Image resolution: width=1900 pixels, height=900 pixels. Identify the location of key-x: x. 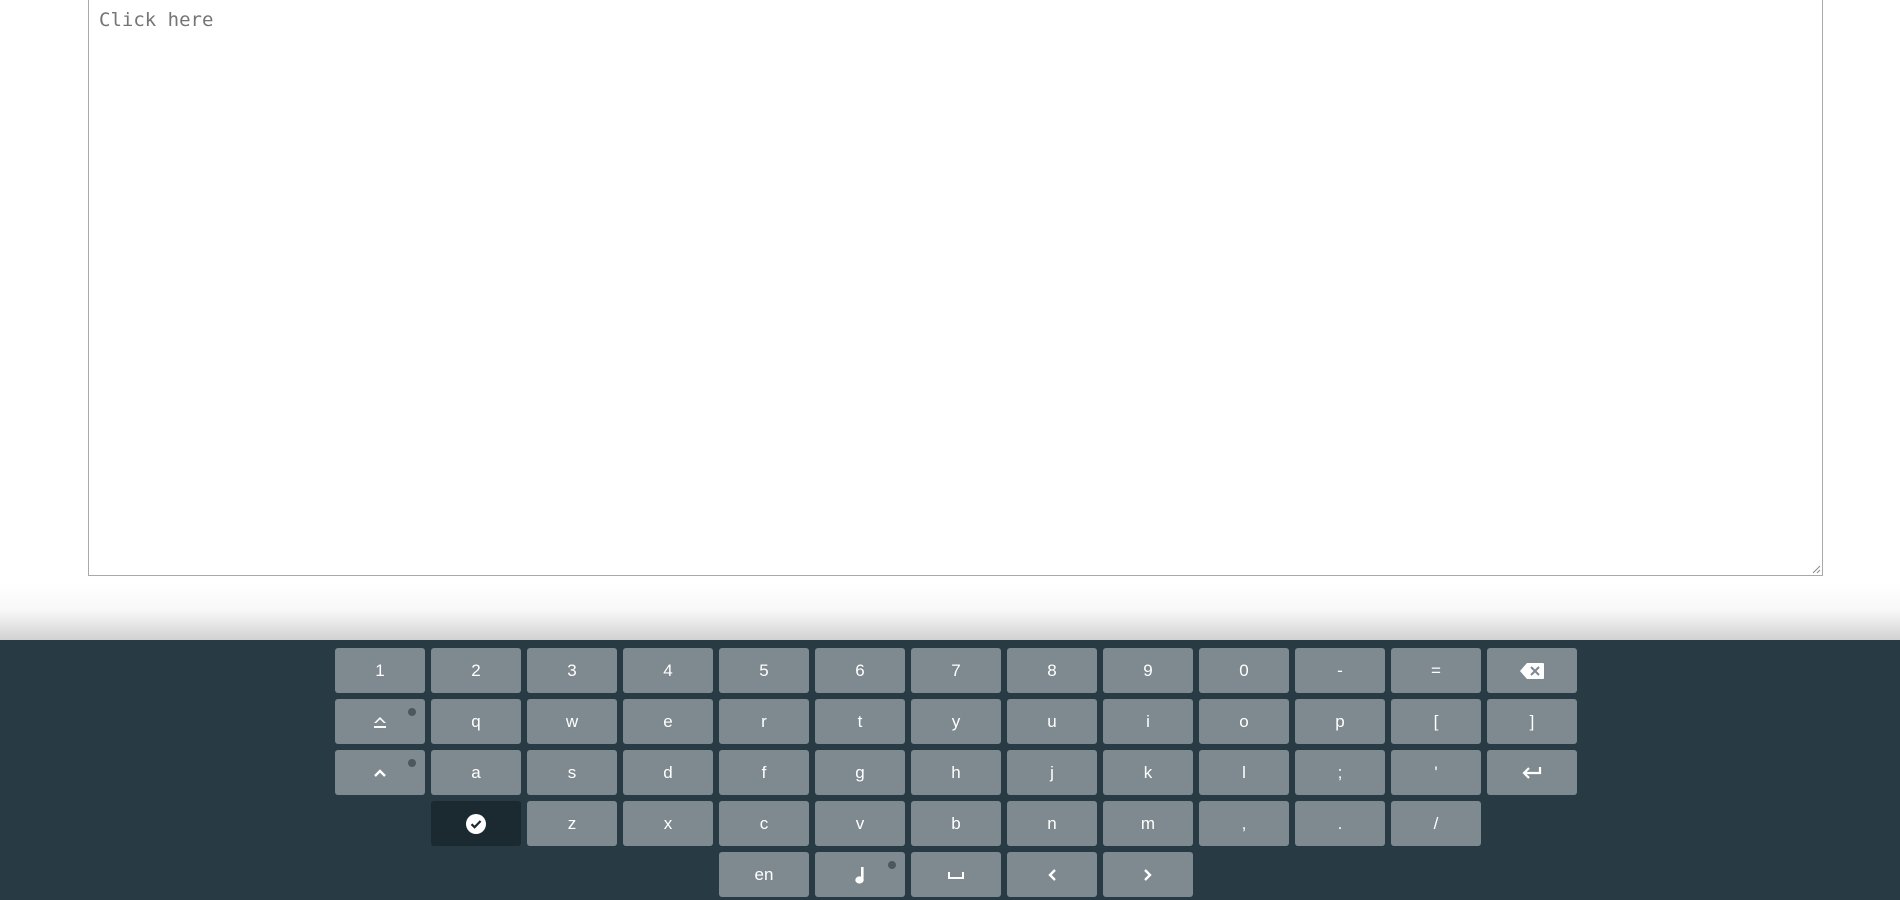
(668, 823).